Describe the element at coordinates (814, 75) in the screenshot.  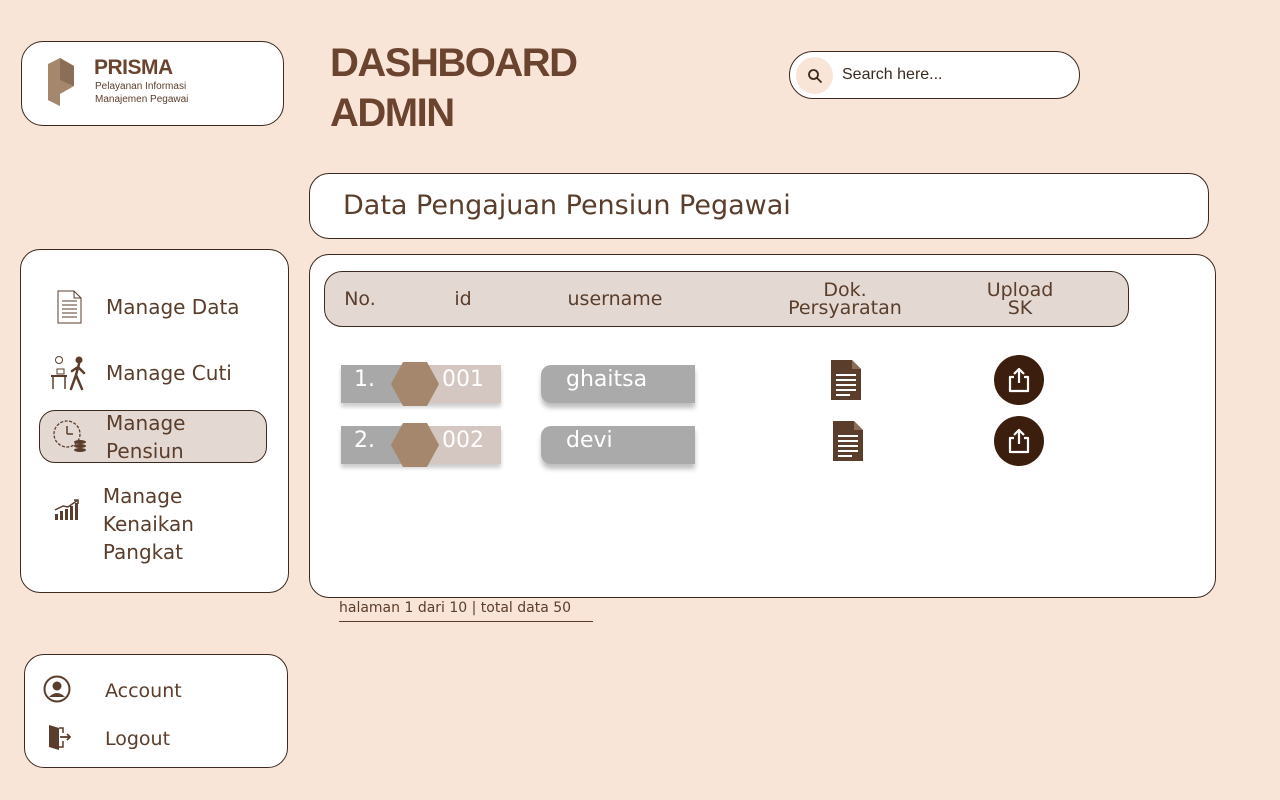
I see `search-icon` at that location.